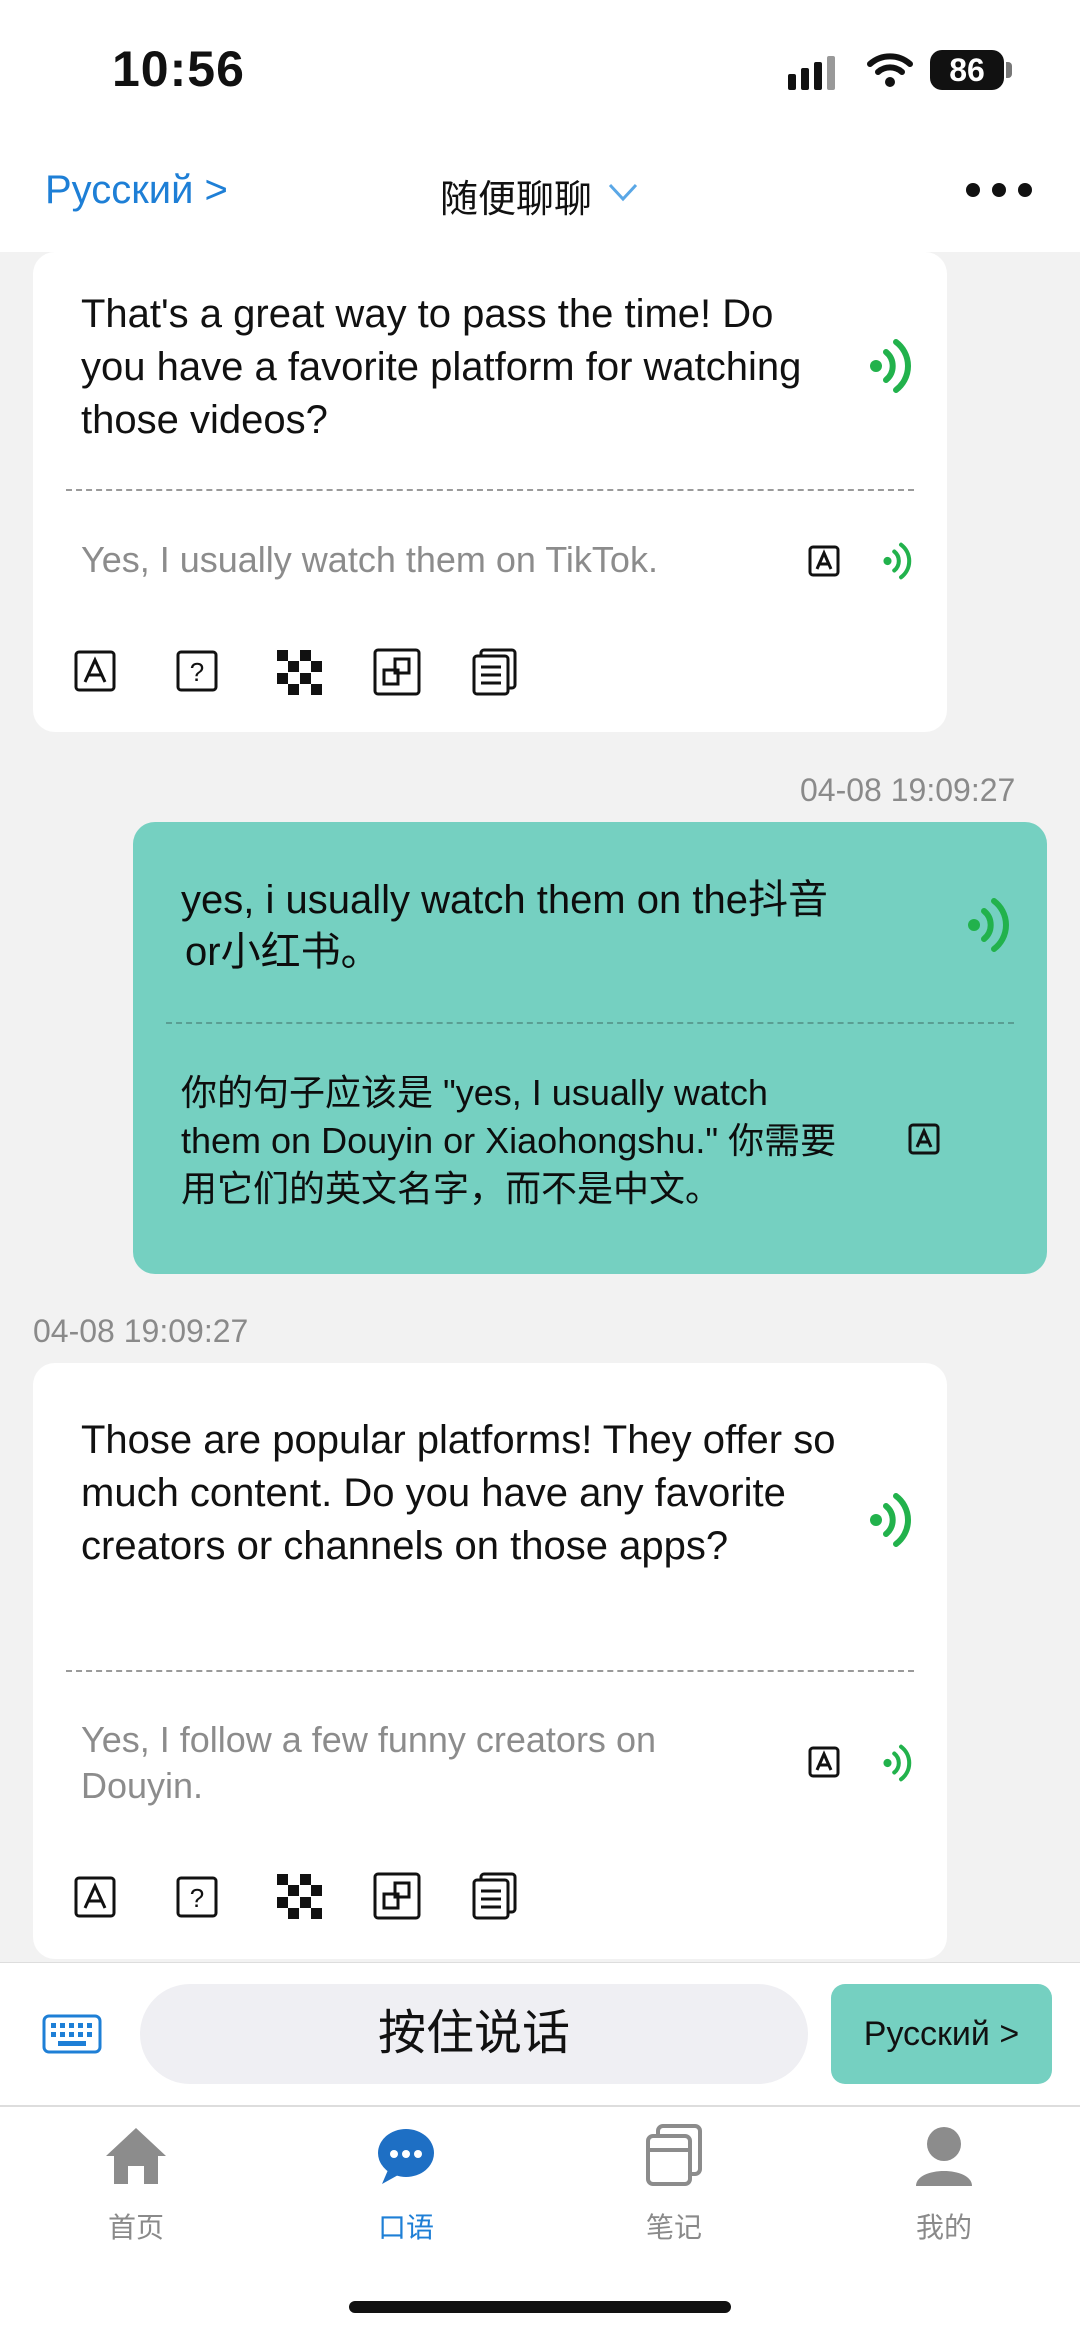 The height and width of the screenshot is (2339, 1080). Describe the element at coordinates (405, 2227) in the screenshot. I see `tab-label: 口语` at that location.